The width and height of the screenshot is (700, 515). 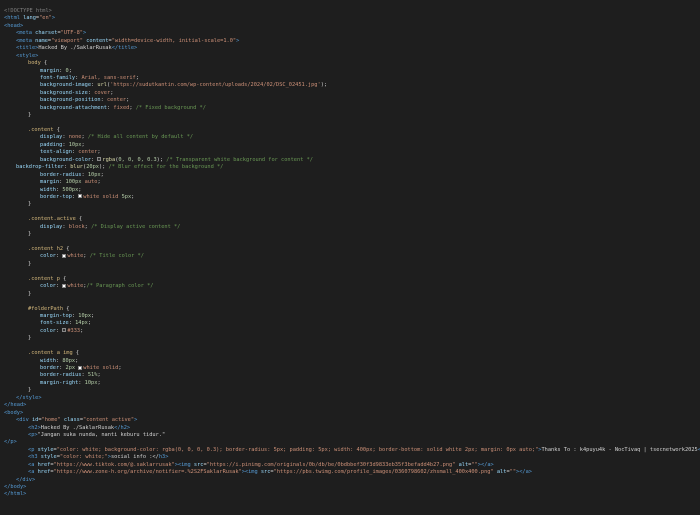 I want to click on code-line: </p>, so click(x=352, y=442).